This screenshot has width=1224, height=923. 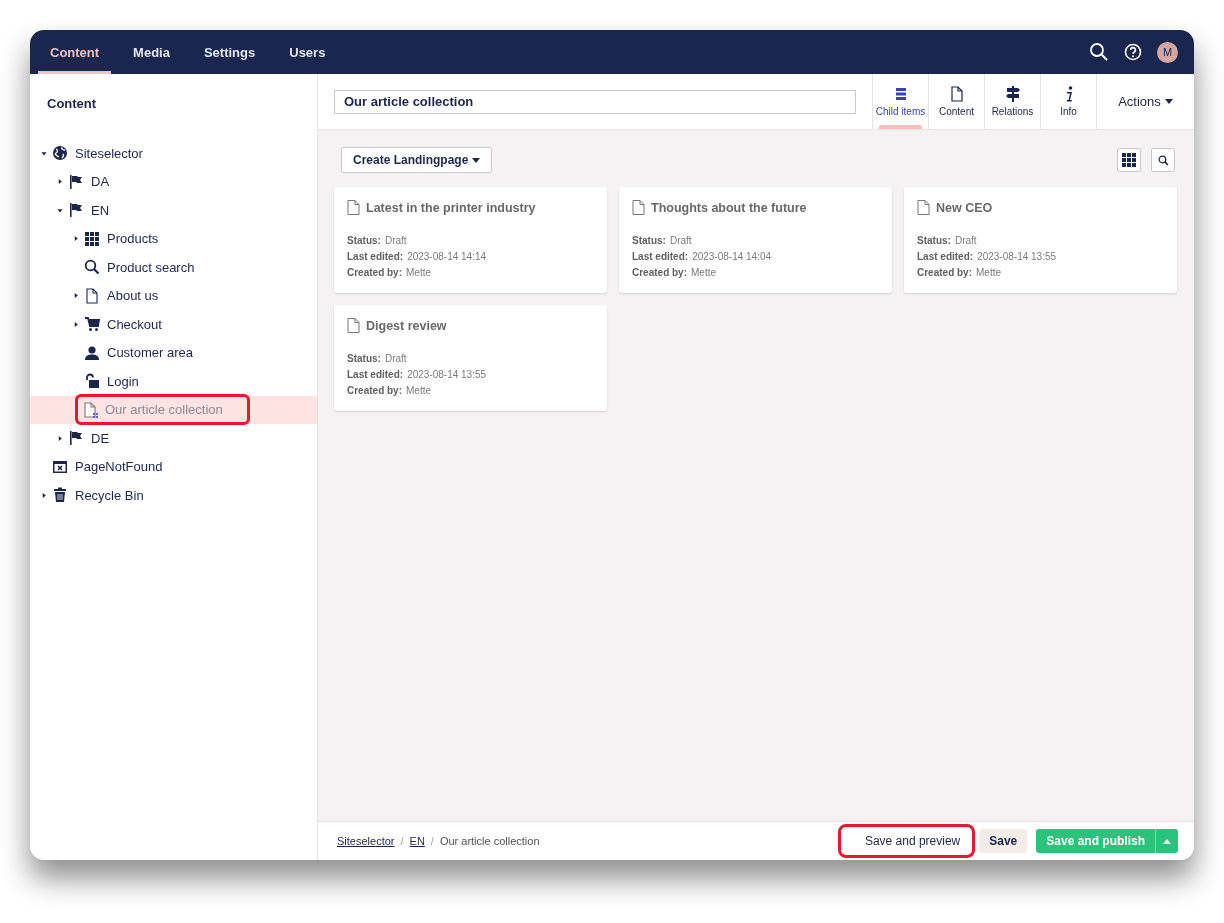 What do you see at coordinates (92, 381) in the screenshot?
I see `unlocked-padlock-icon` at bounding box center [92, 381].